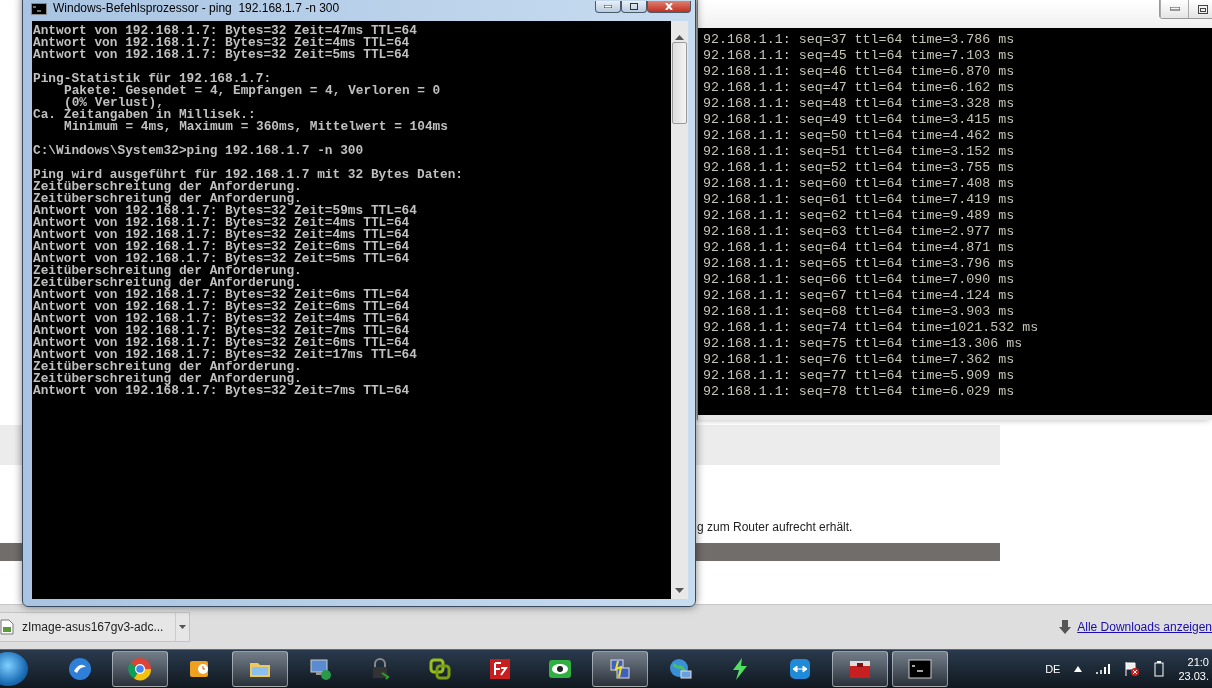 The width and height of the screenshot is (1212, 688). I want to click on terminal-line: 92.168.1.1: seq=67 ttl=64 time=4.124 ms, so click(859, 296).